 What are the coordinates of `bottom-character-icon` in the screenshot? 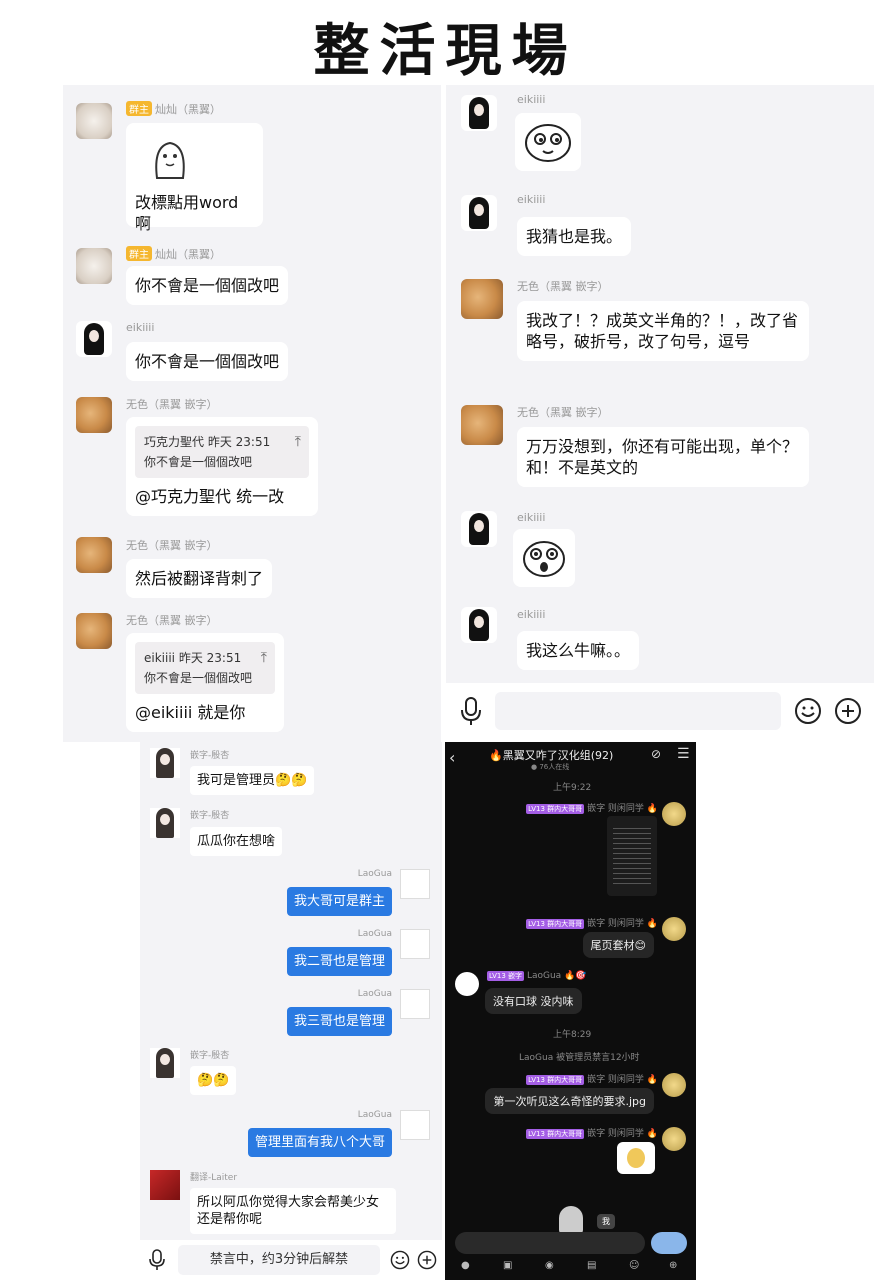 It's located at (571, 1220).